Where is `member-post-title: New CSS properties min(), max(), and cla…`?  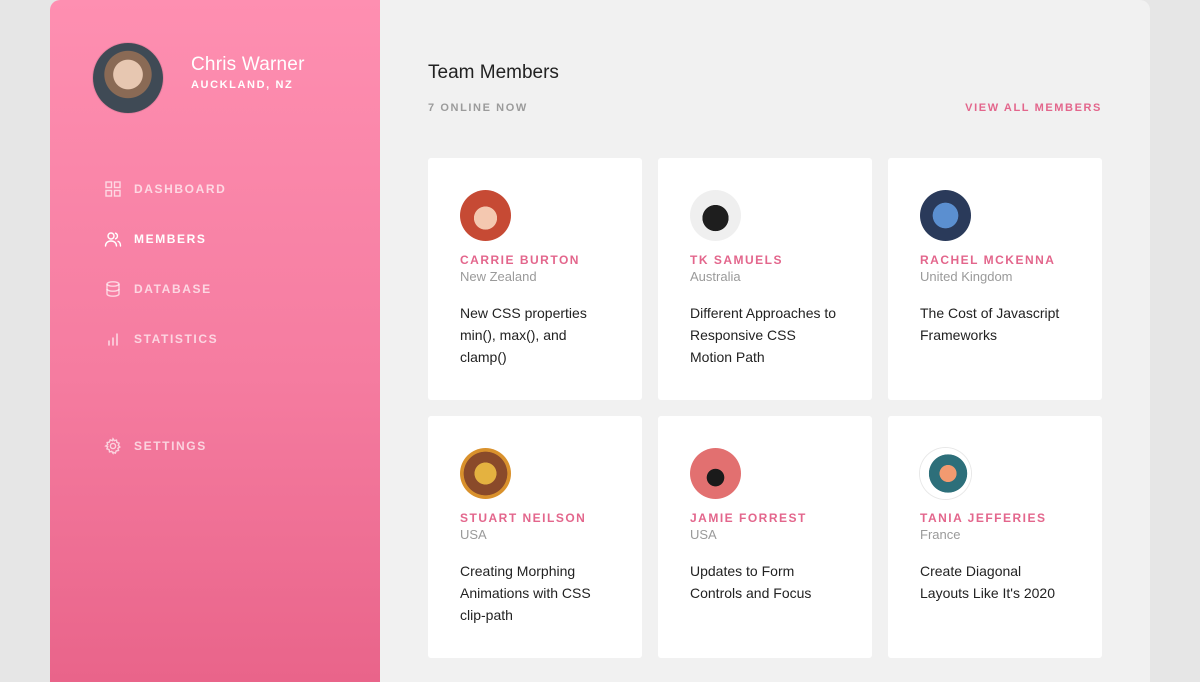 member-post-title: New CSS properties min(), max(), and cla… is located at coordinates (523, 335).